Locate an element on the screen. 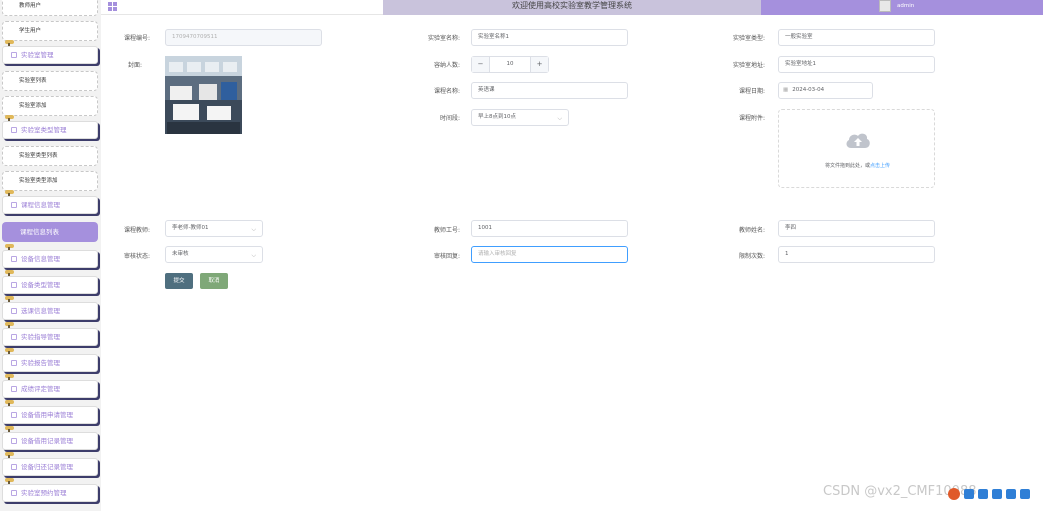 The height and width of the screenshot is (511, 1043). course-date-input: ▦ 2024-03-04 is located at coordinates (825, 90).